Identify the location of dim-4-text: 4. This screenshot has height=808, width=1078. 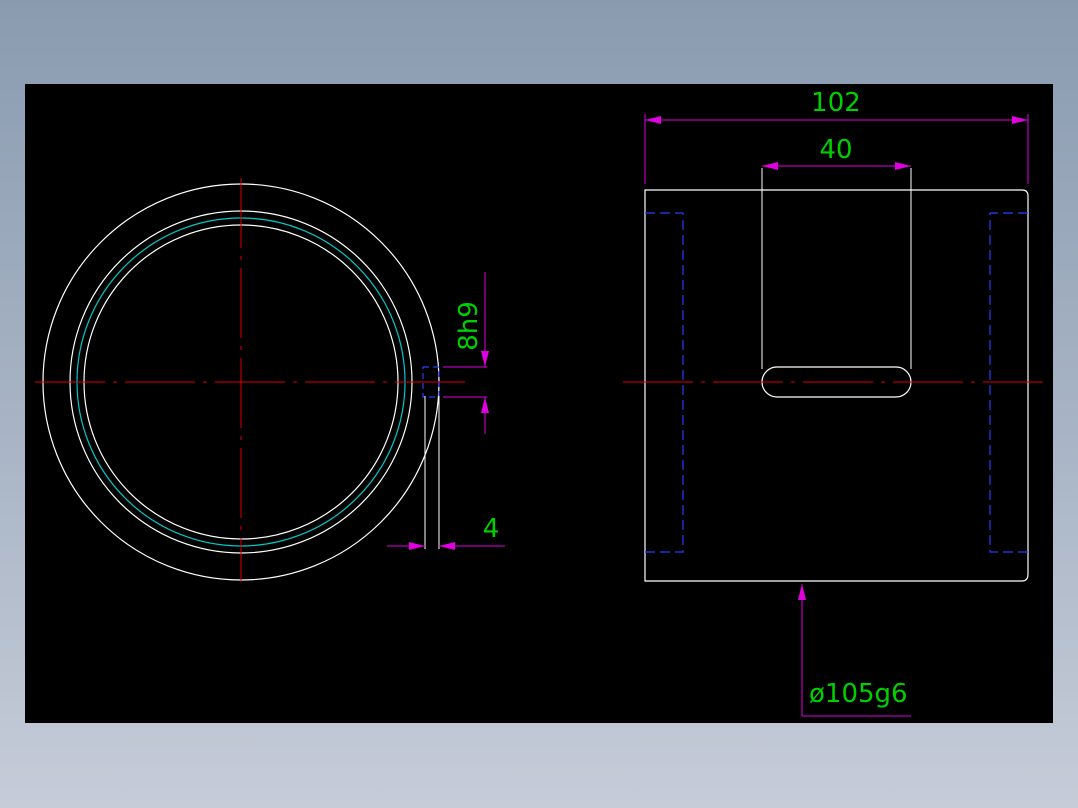
(491, 529).